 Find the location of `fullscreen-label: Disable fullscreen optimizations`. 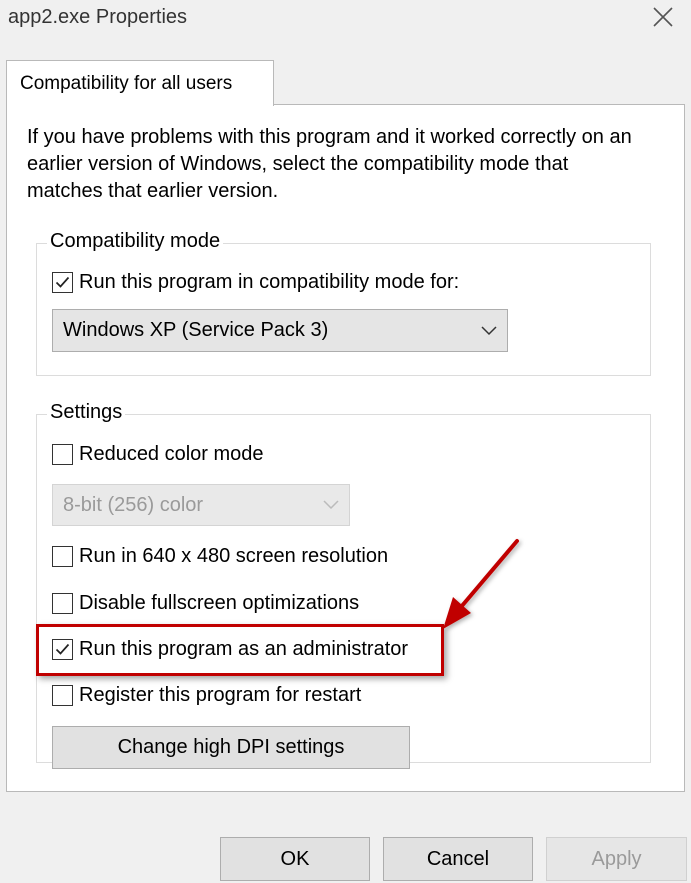

fullscreen-label: Disable fullscreen optimizations is located at coordinates (219, 603).